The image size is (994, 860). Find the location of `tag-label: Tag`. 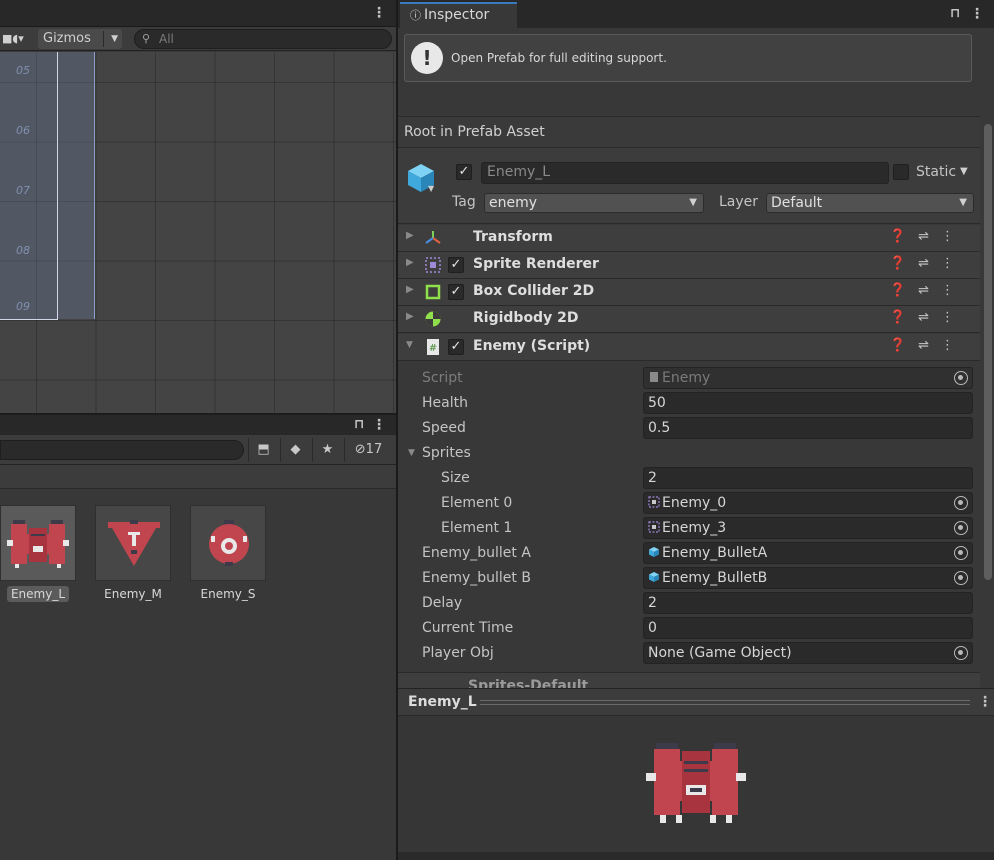

tag-label: Tag is located at coordinates (464, 202).